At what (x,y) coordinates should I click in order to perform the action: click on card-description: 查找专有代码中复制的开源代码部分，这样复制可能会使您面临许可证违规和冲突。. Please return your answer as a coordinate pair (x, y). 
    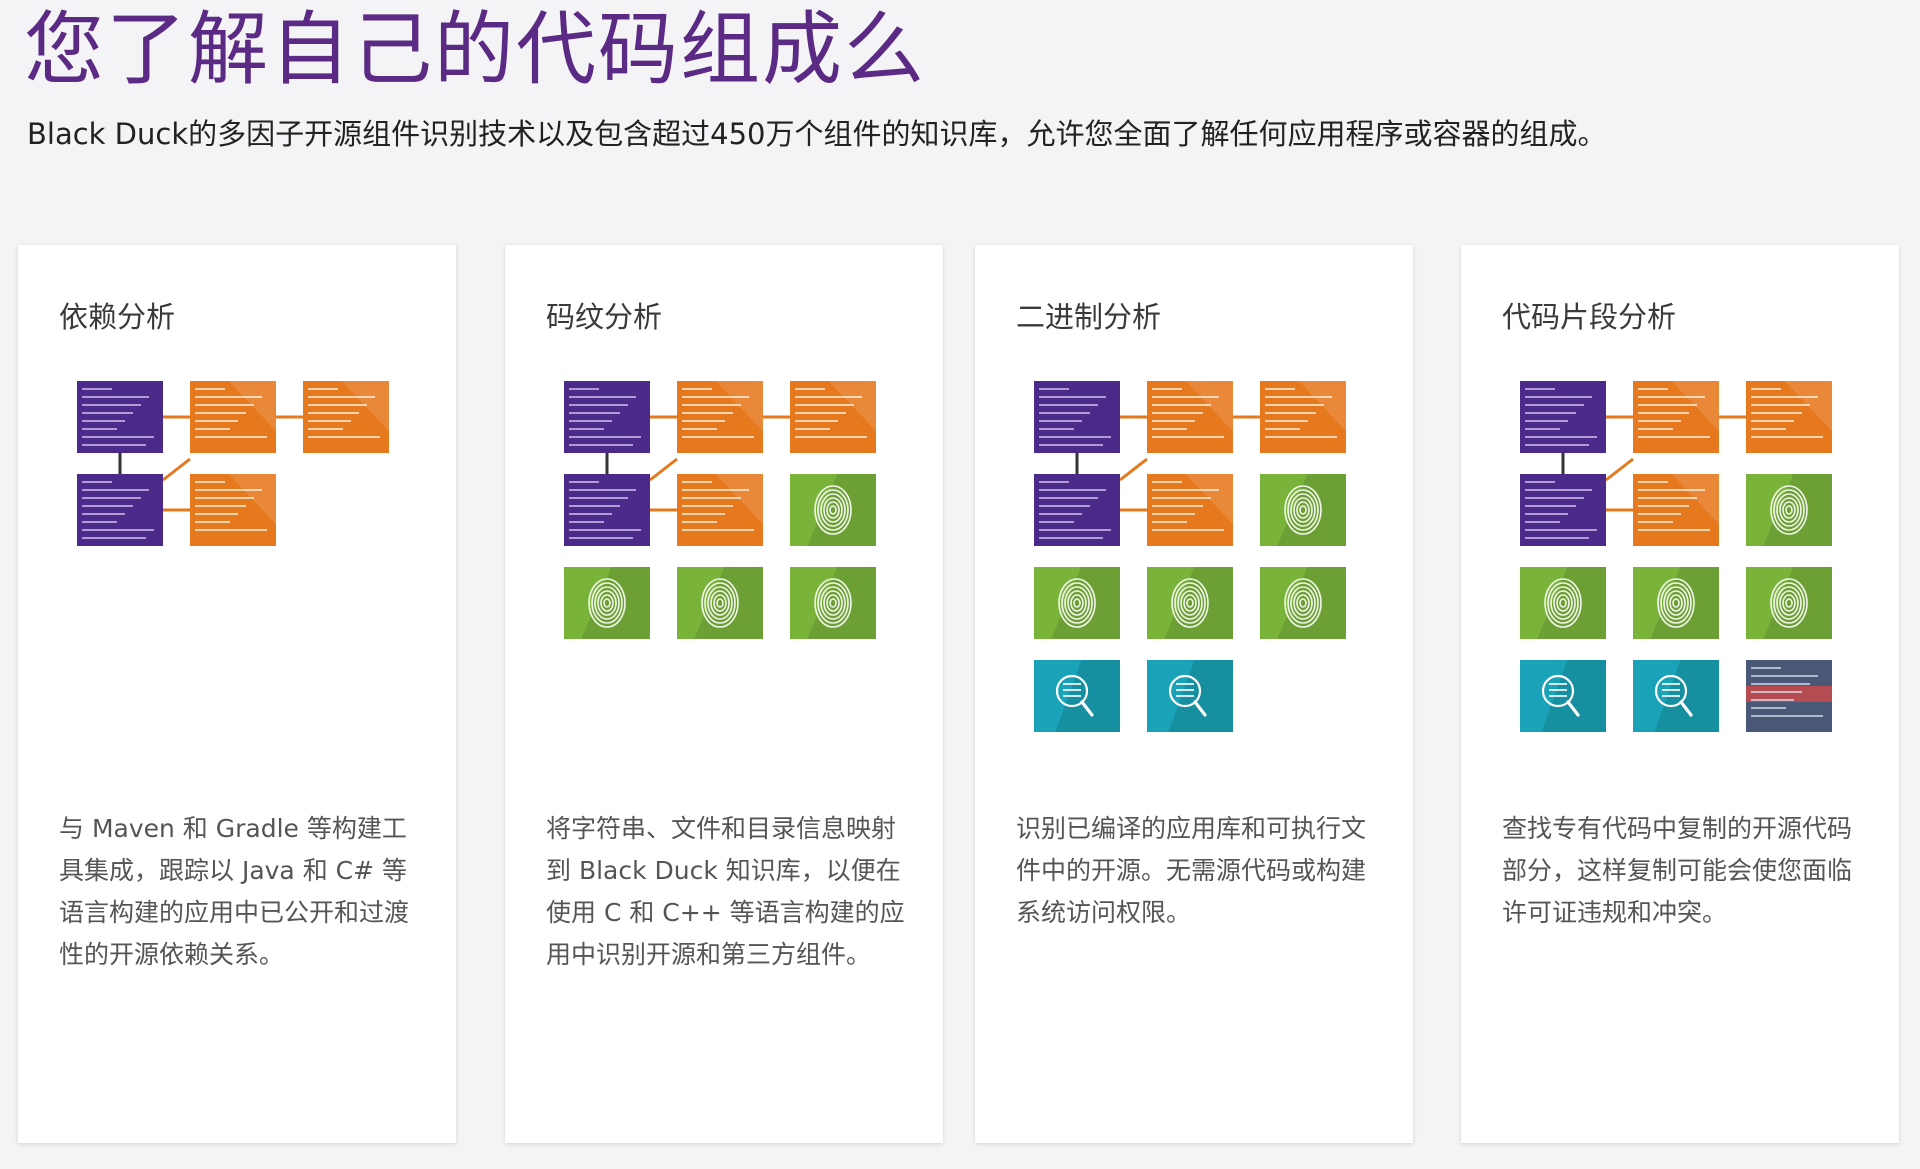
    Looking at the image, I should click on (1677, 870).